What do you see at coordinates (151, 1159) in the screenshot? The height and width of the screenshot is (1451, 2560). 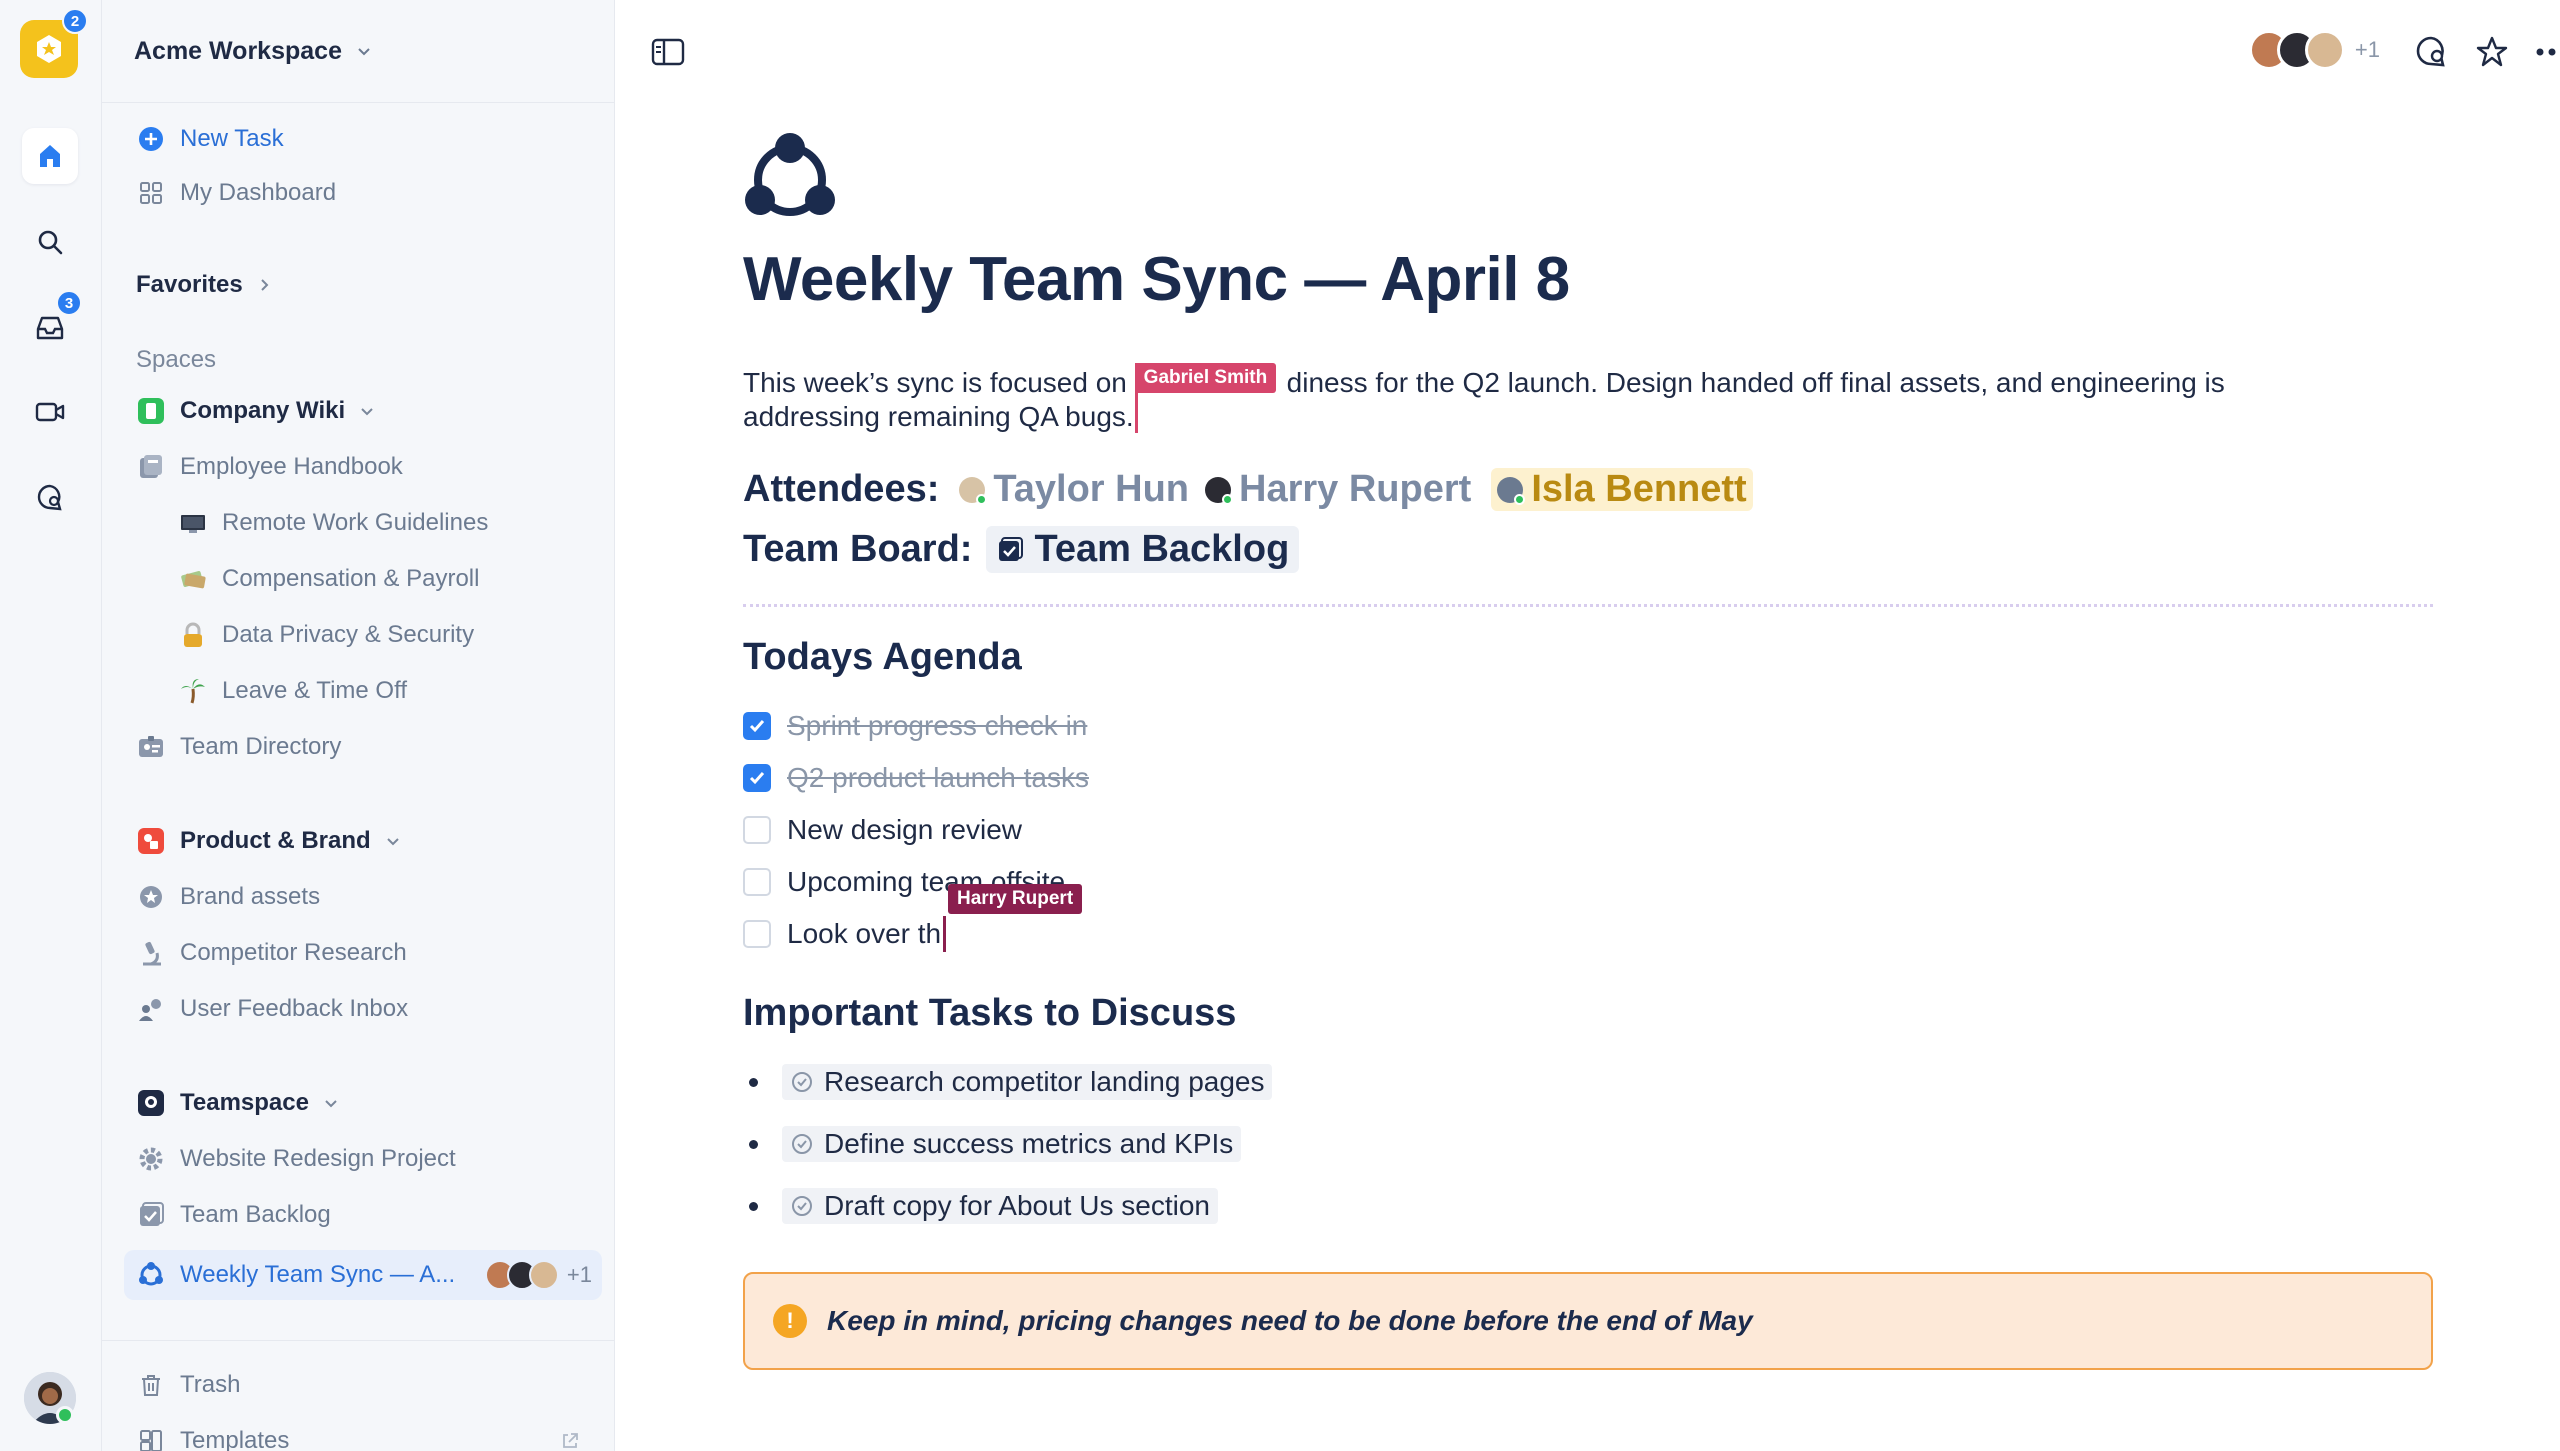 I see `gear-icon` at bounding box center [151, 1159].